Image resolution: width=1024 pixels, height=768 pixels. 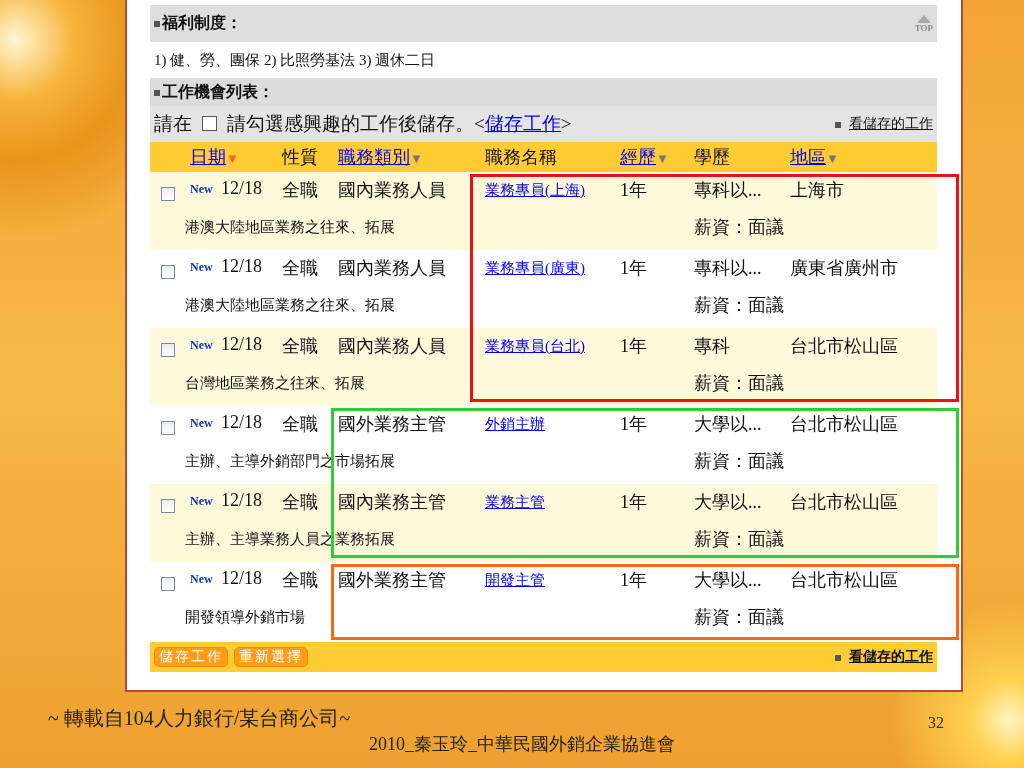 I want to click on job-title-link: 業務專員(廣東), so click(x=535, y=268).